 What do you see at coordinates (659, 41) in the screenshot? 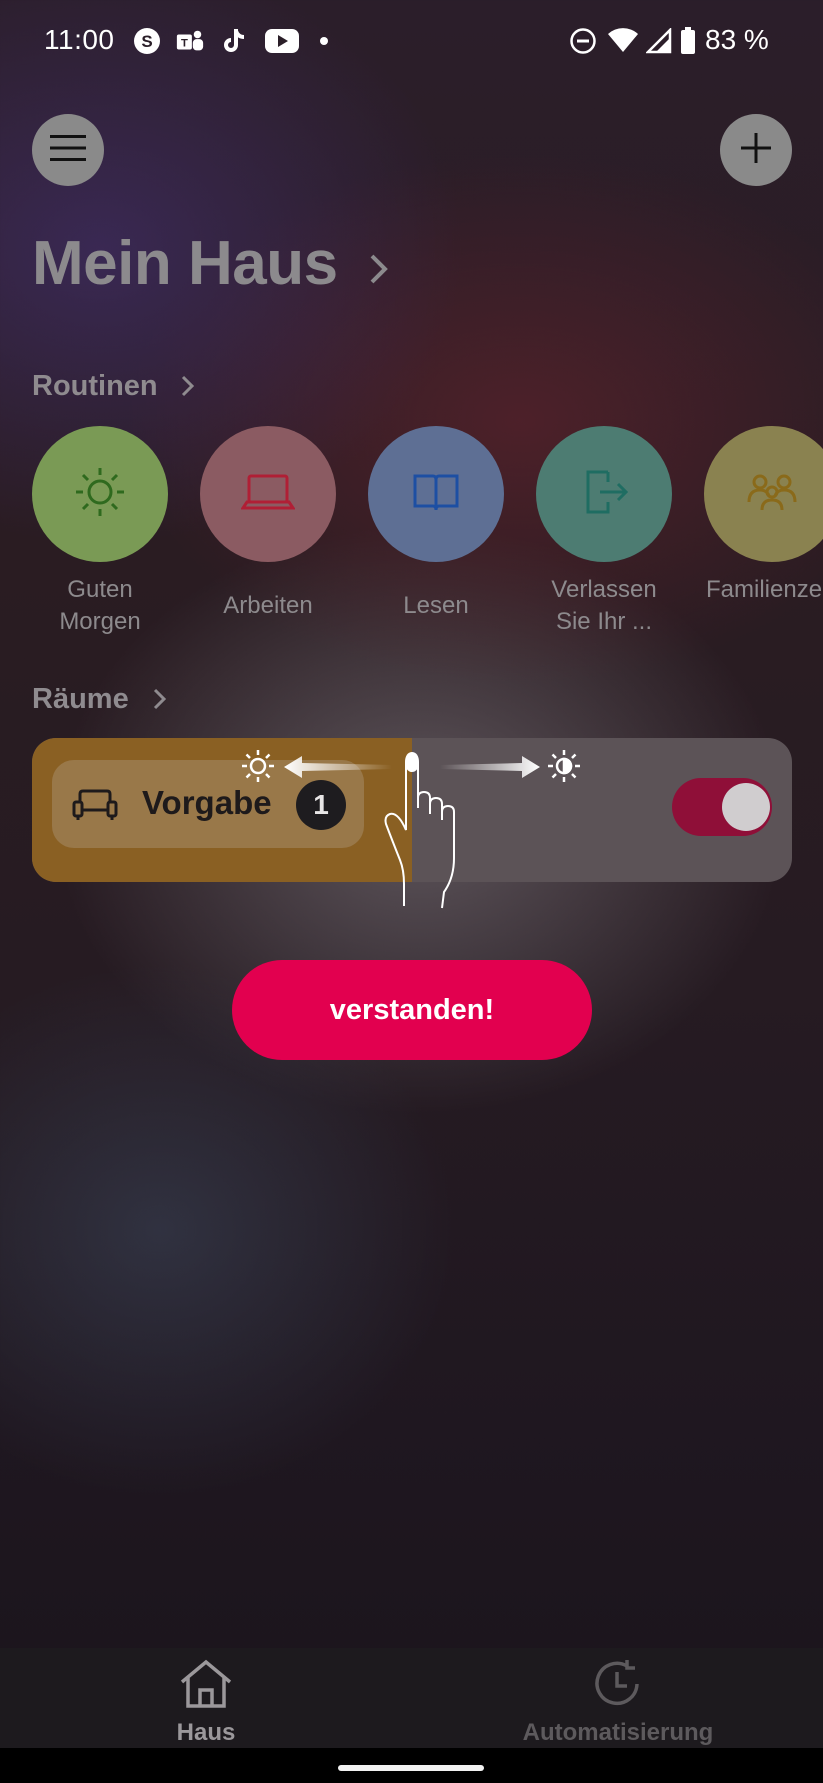
I see `signal-icon` at bounding box center [659, 41].